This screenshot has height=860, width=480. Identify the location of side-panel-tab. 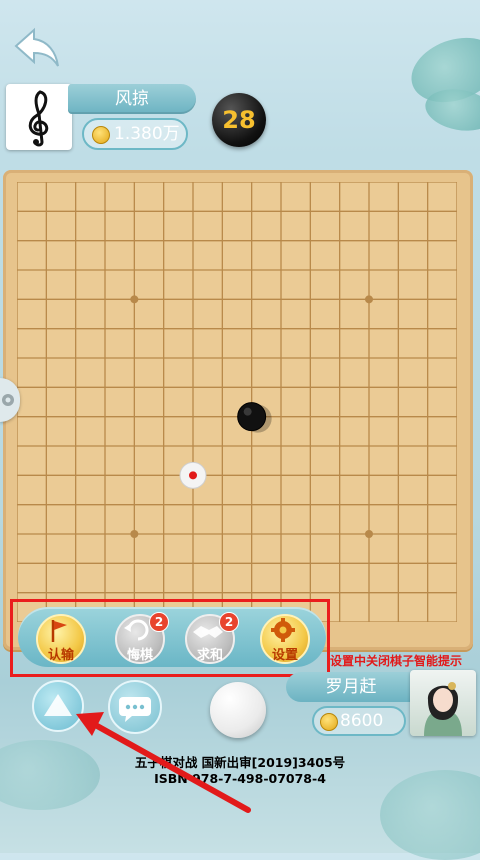
(10, 400).